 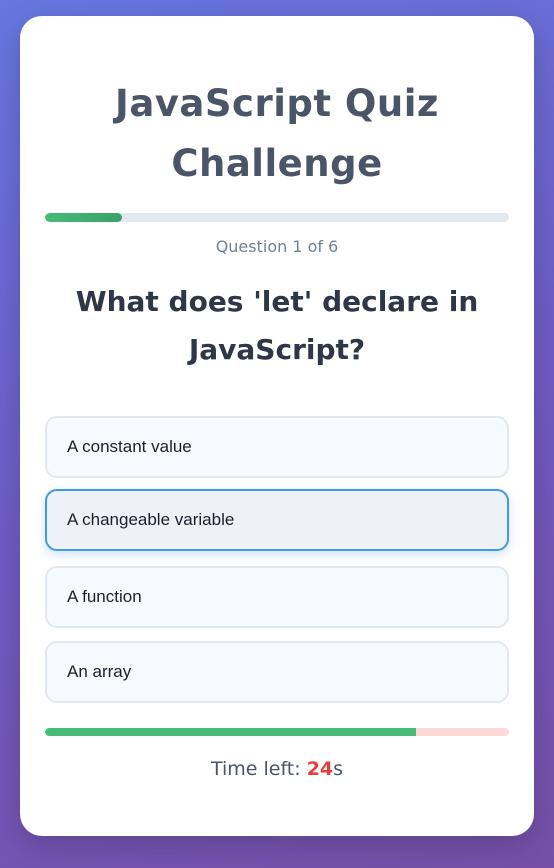 What do you see at coordinates (277, 103) in the screenshot?
I see `quiz-title-line1: JavaScript Quiz` at bounding box center [277, 103].